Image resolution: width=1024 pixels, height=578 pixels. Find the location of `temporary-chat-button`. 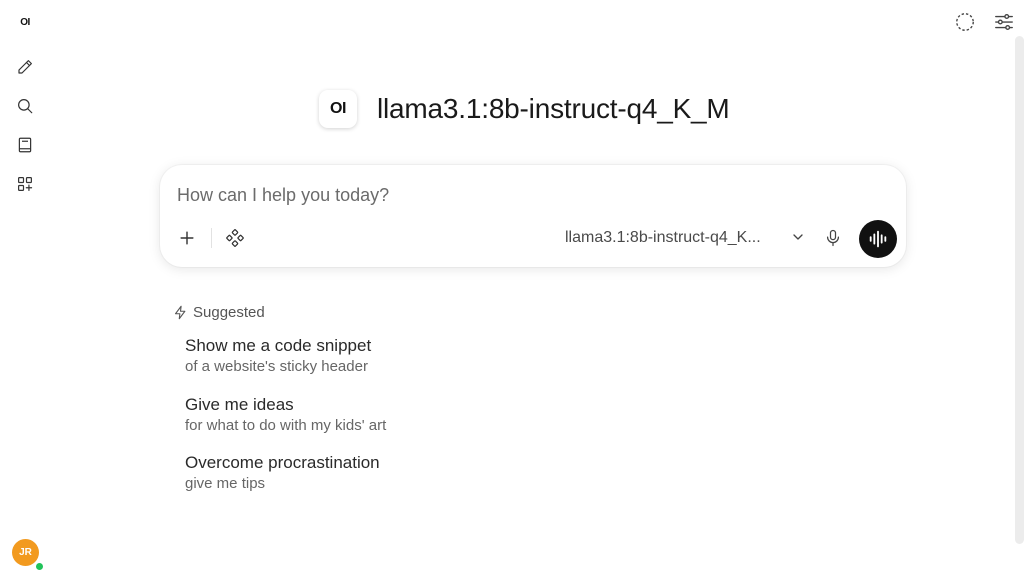

temporary-chat-button is located at coordinates (965, 22).